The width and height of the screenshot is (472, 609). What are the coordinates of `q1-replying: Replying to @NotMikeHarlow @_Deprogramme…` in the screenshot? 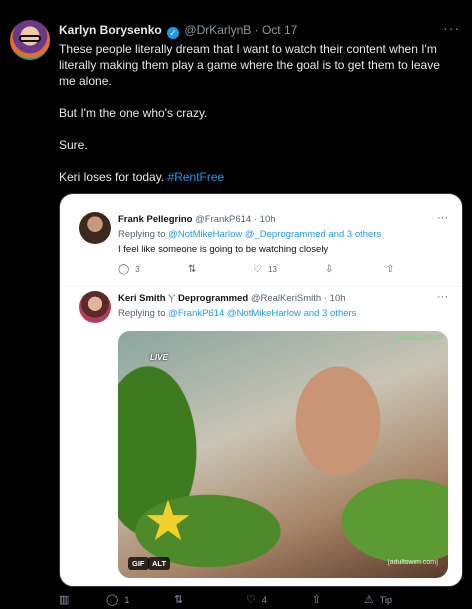 It's located at (249, 235).